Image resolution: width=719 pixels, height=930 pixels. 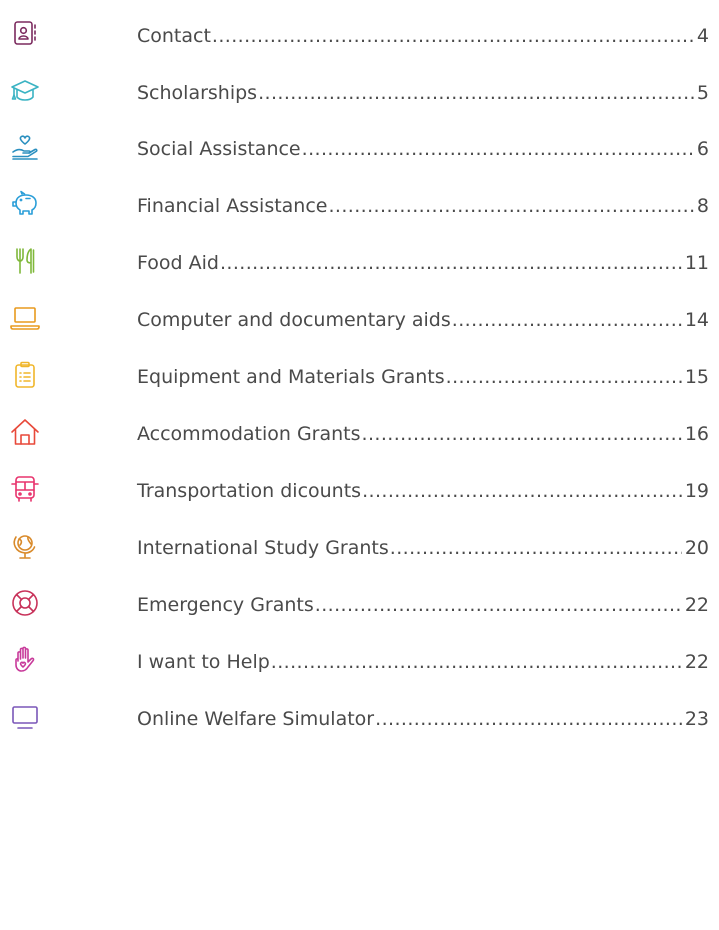 What do you see at coordinates (696, 320) in the screenshot?
I see `toc-page-number: 14` at bounding box center [696, 320].